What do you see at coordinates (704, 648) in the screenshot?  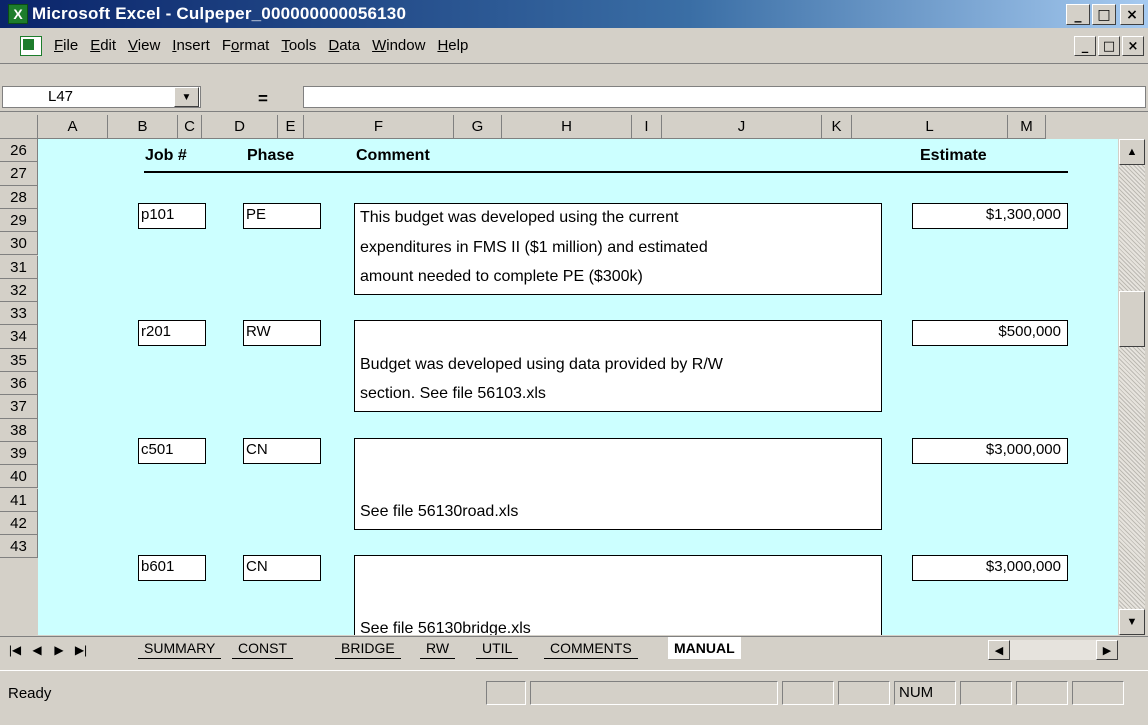 I see `sheet-tab-manual: MANUAL` at bounding box center [704, 648].